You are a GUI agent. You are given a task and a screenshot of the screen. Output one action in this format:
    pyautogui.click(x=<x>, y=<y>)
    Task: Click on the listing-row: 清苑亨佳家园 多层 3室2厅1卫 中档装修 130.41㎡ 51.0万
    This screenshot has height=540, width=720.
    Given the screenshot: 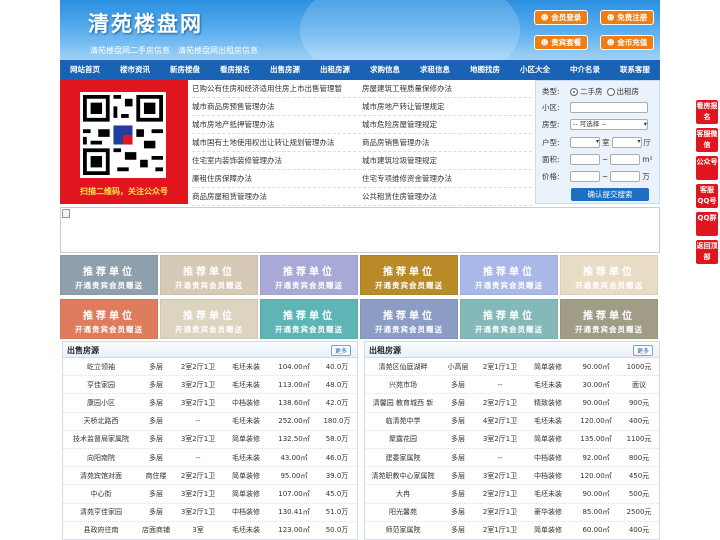 What is the action you would take?
    pyautogui.click(x=210, y=513)
    